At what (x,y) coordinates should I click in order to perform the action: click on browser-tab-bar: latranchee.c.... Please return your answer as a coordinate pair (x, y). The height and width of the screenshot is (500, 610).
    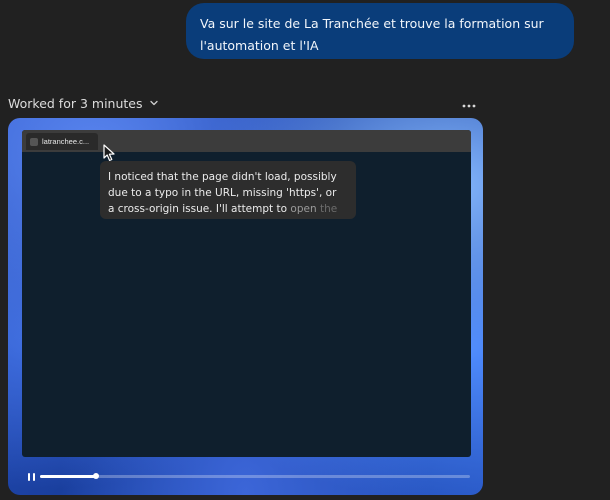
    Looking at the image, I should click on (246, 141).